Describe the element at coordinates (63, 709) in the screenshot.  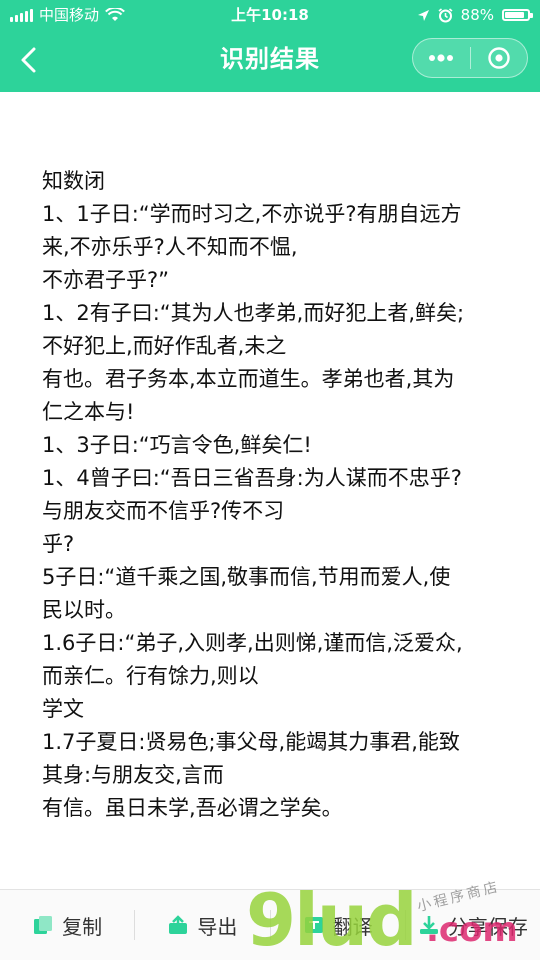
I see `text-line: 学文` at that location.